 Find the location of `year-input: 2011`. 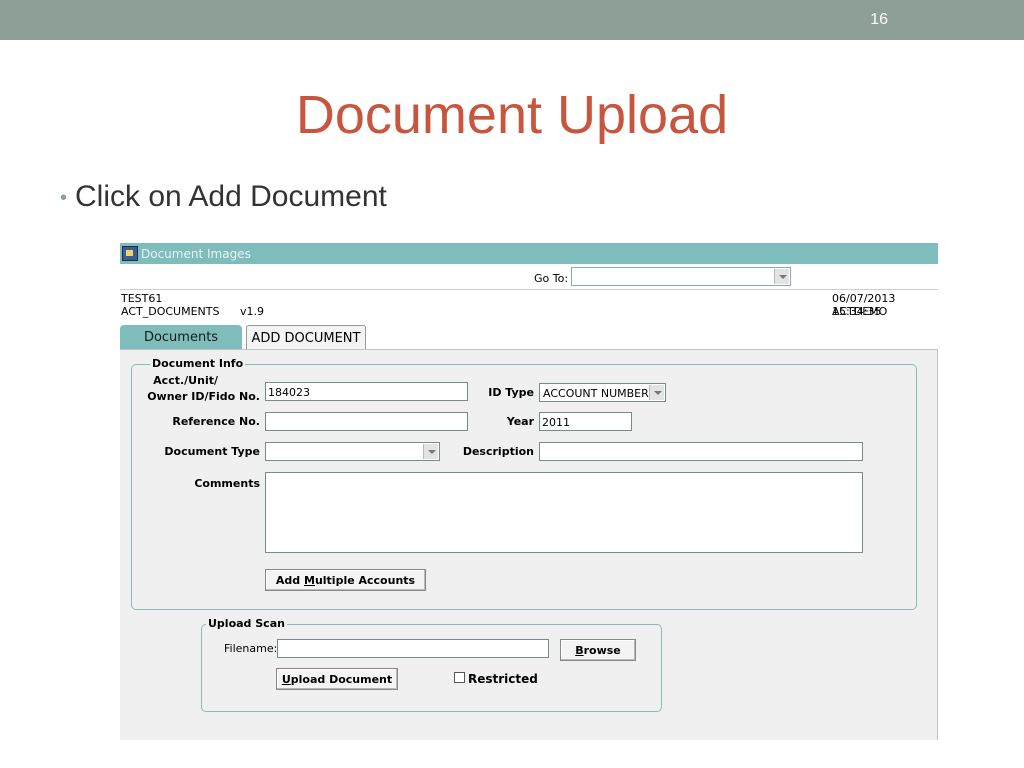

year-input: 2011 is located at coordinates (585, 421).